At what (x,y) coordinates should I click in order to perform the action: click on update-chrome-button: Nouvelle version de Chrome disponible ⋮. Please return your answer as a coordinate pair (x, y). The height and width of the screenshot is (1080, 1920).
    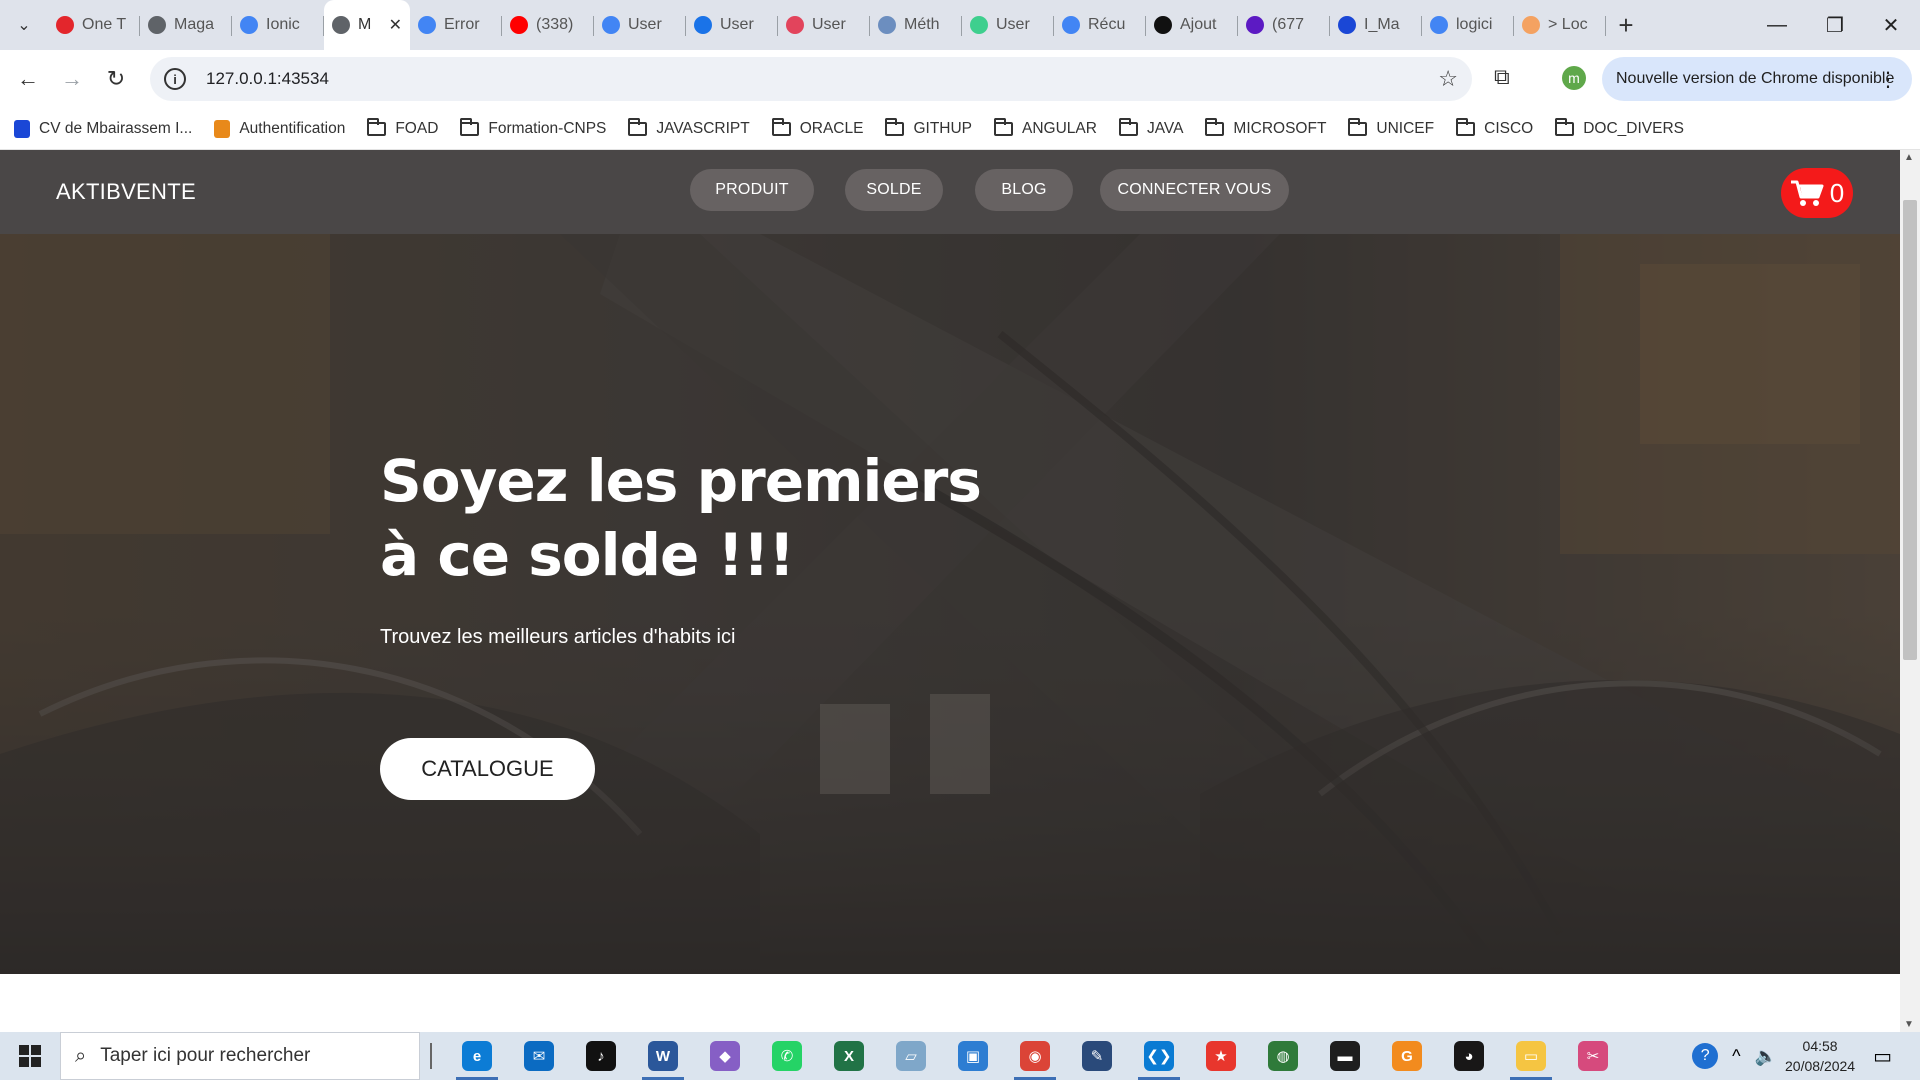
    Looking at the image, I should click on (1757, 79).